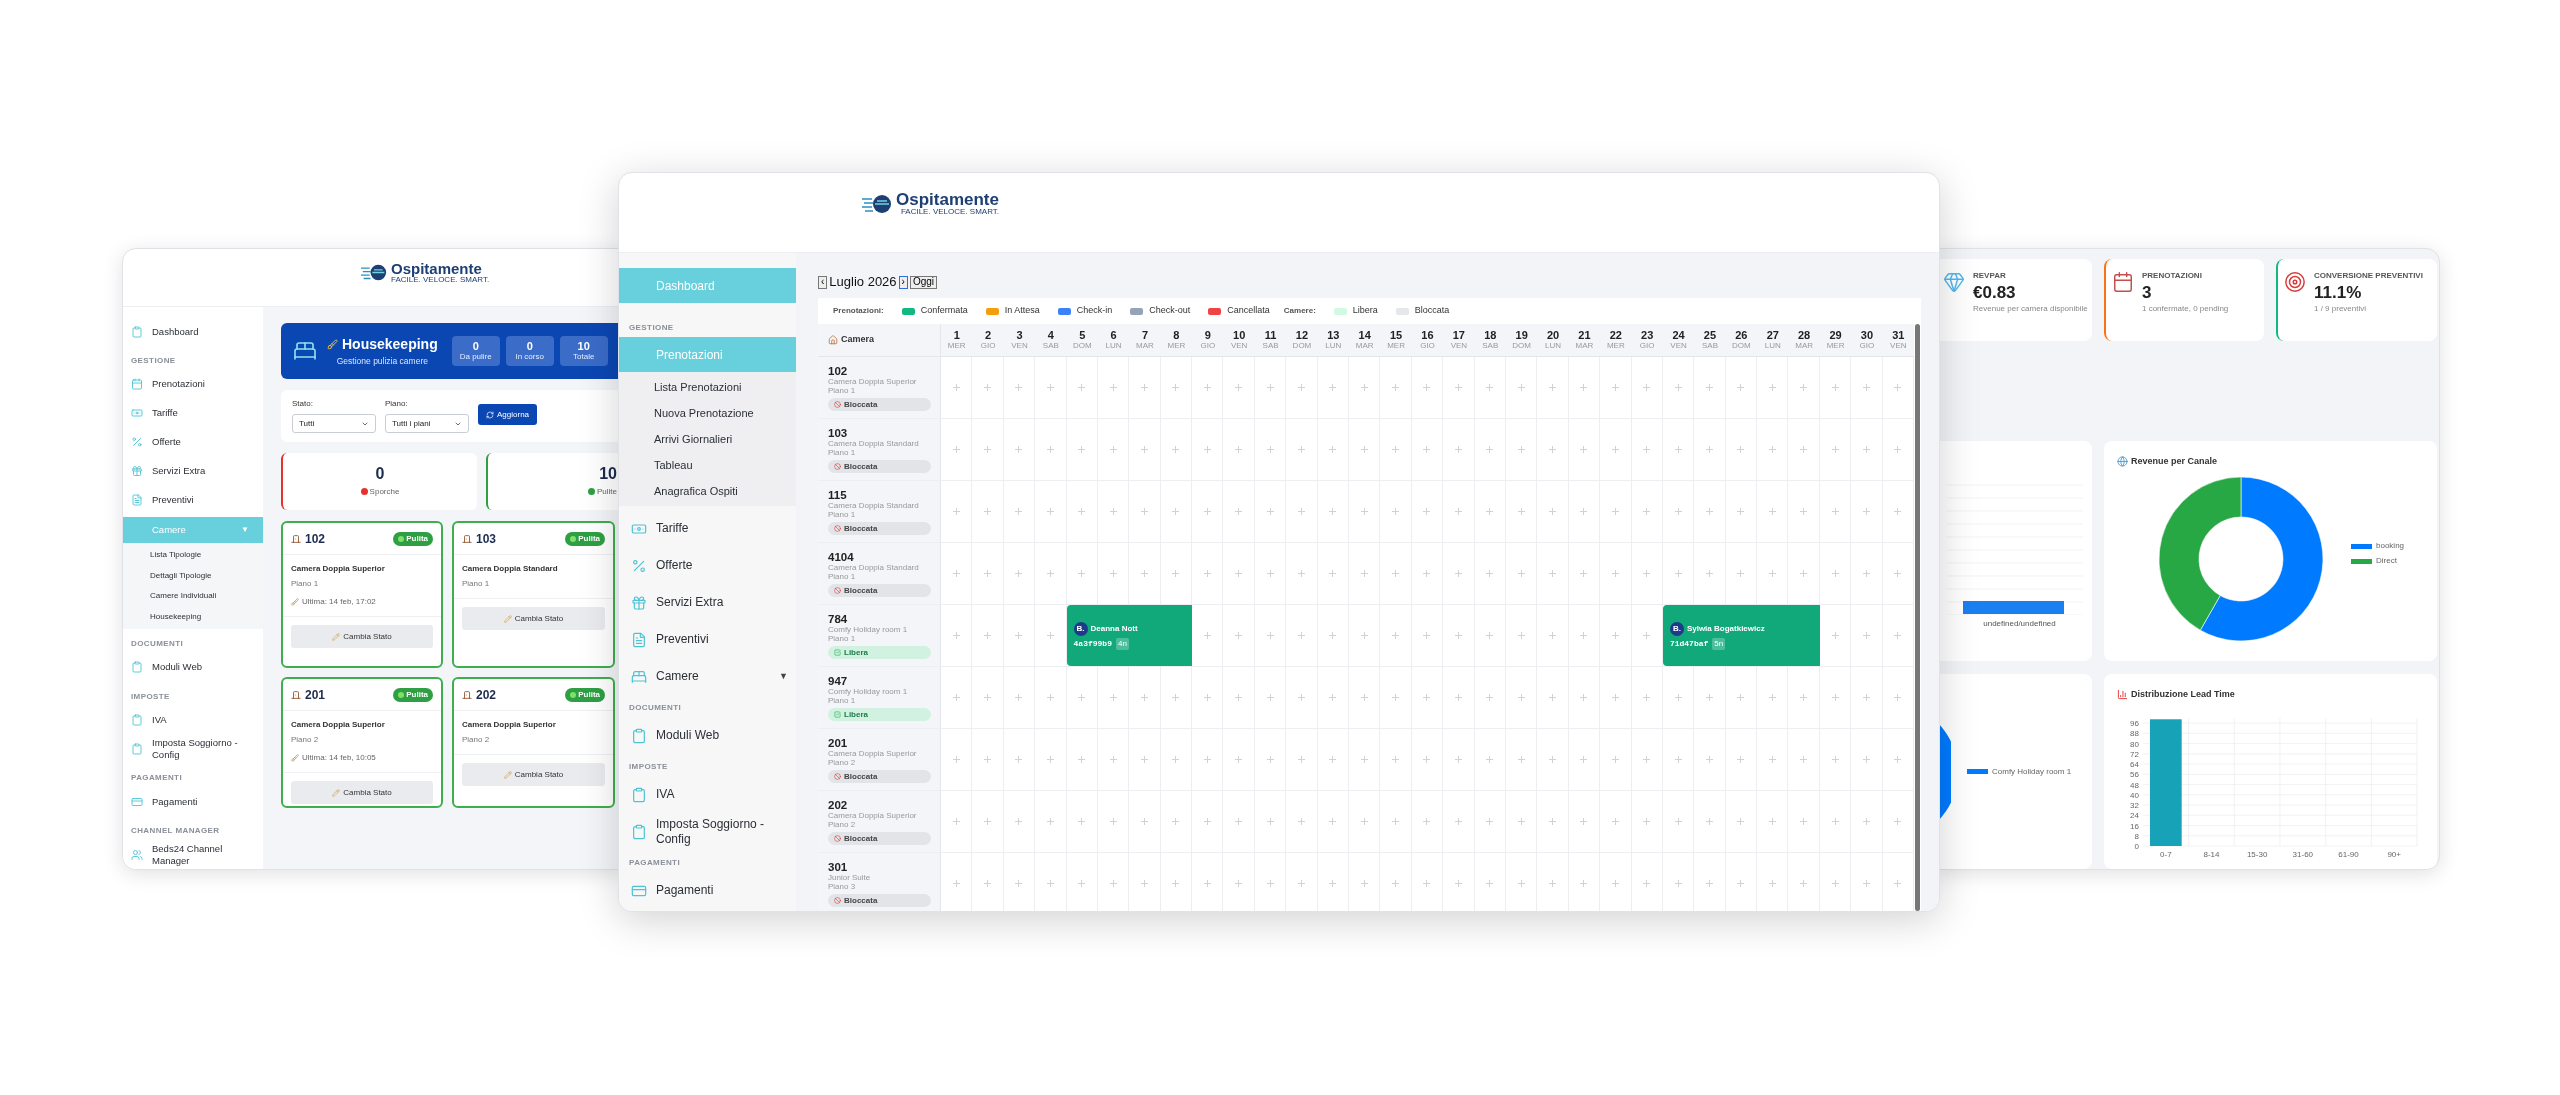 This screenshot has width=2560, height=1095. What do you see at coordinates (1129, 635) in the screenshot?
I see `booking-block: B. Deanna Nott 4a3f99b9 4n` at bounding box center [1129, 635].